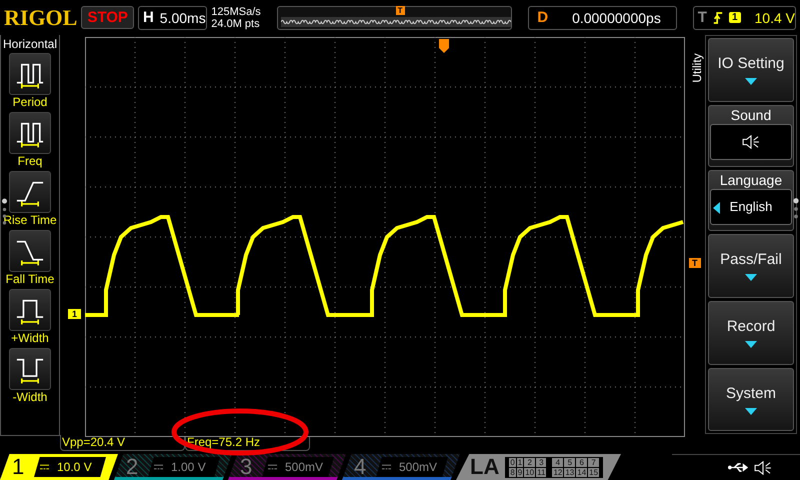  Describe the element at coordinates (744, 18) in the screenshot. I see `trigger-display: T 1 10.4 V` at that location.